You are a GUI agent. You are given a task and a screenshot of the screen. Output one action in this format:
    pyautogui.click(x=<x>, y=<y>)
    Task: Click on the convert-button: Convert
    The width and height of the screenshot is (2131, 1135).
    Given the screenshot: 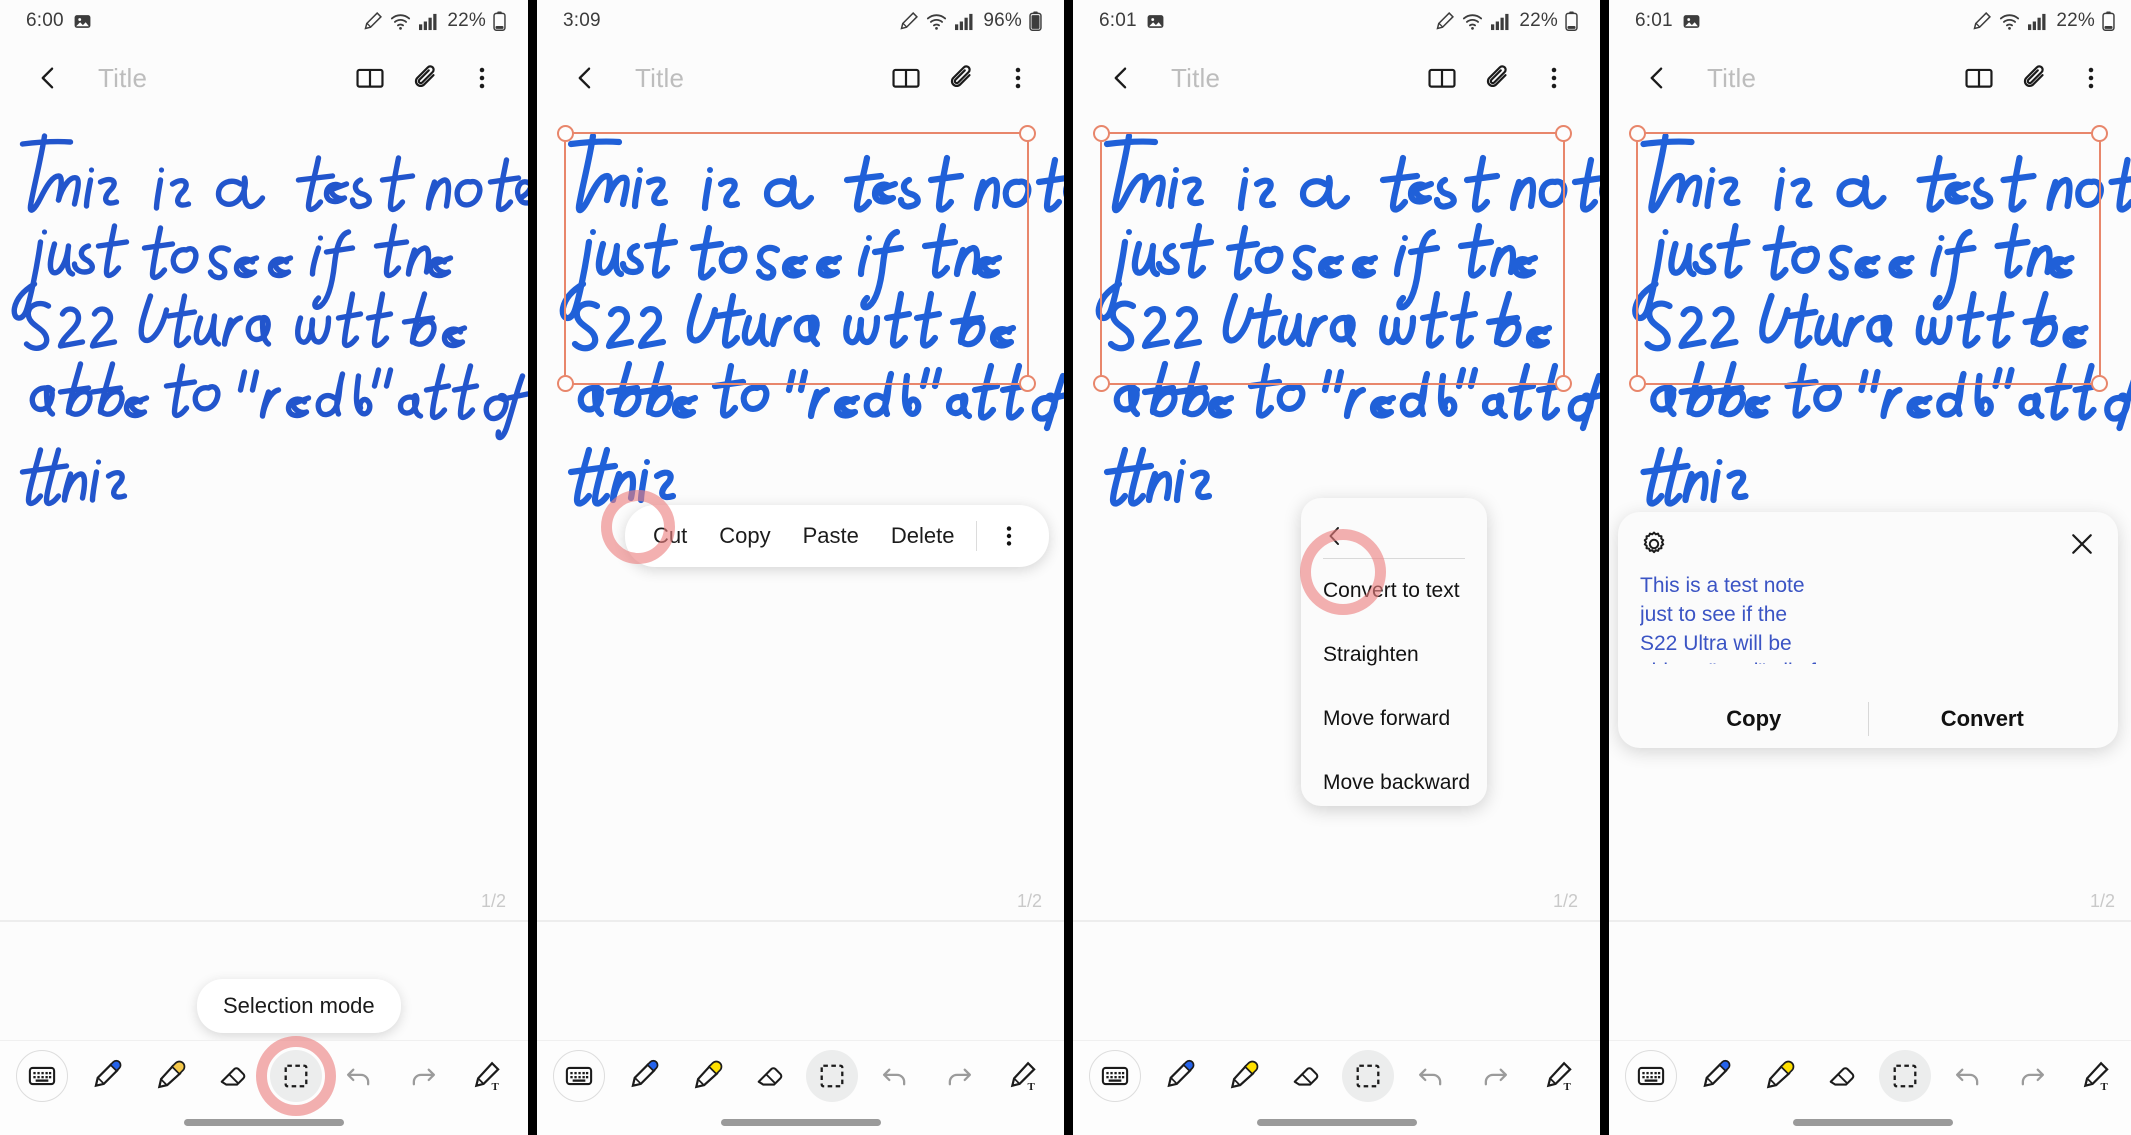 What is the action you would take?
    pyautogui.click(x=1983, y=719)
    